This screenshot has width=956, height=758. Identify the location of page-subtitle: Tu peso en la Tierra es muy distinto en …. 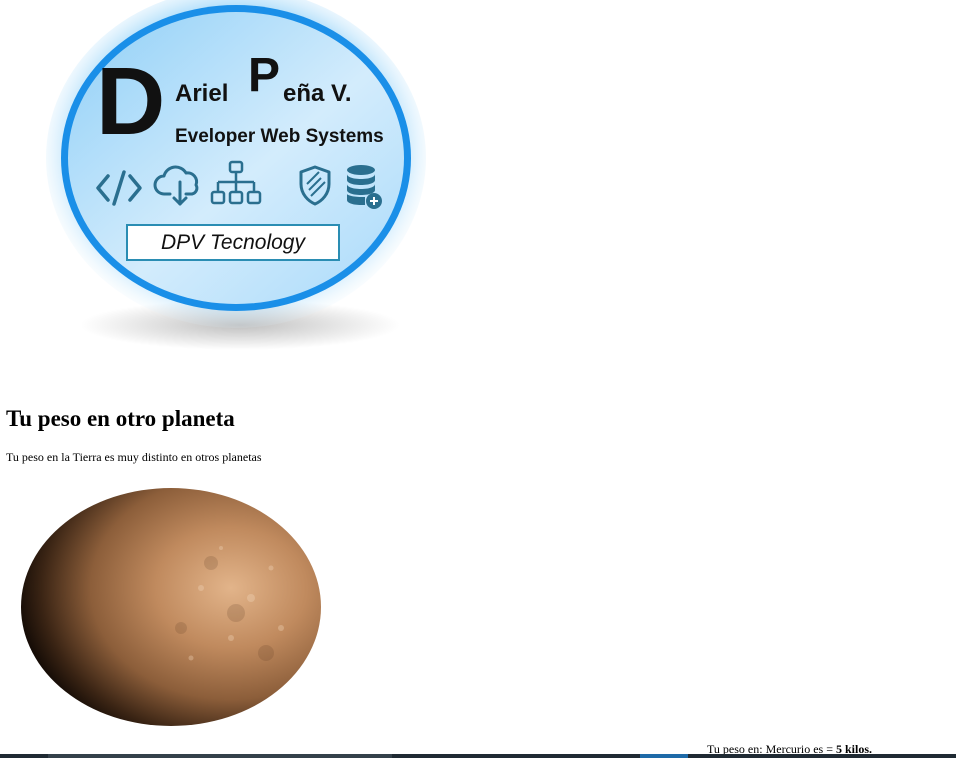
(134, 457).